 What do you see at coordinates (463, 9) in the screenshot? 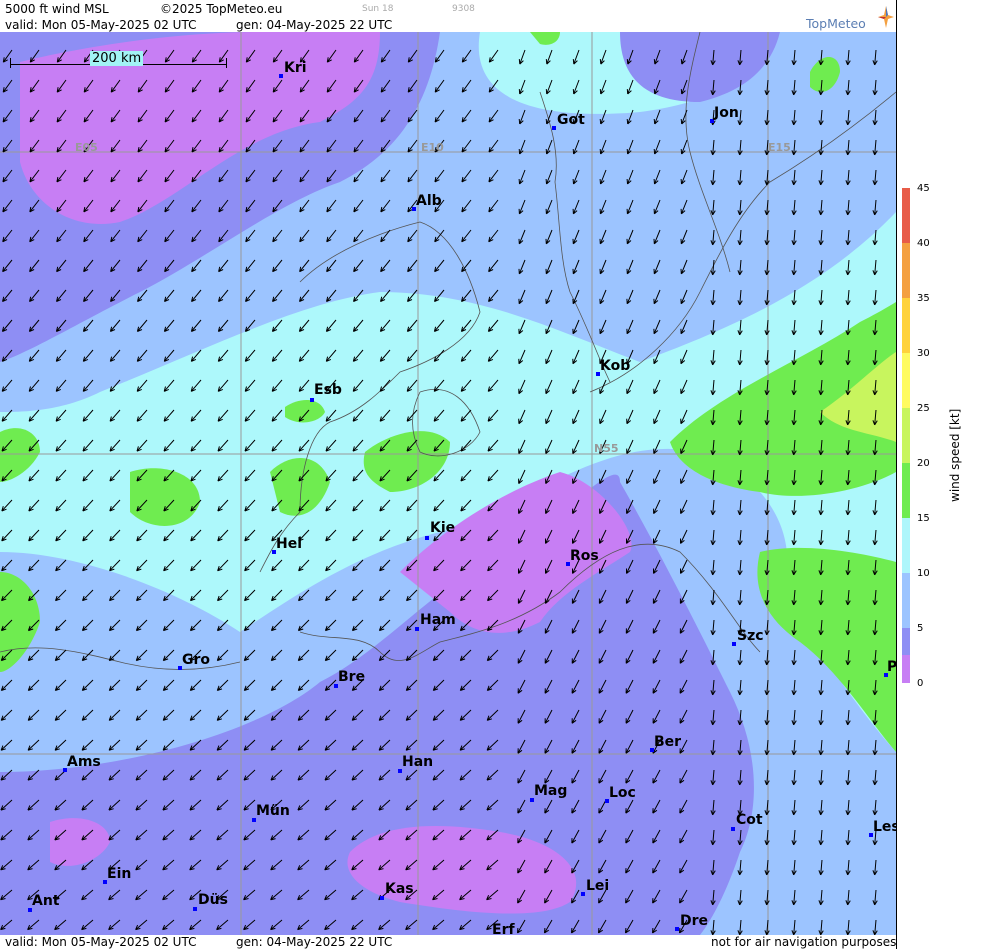
I see `code-text: 9308` at bounding box center [463, 9].